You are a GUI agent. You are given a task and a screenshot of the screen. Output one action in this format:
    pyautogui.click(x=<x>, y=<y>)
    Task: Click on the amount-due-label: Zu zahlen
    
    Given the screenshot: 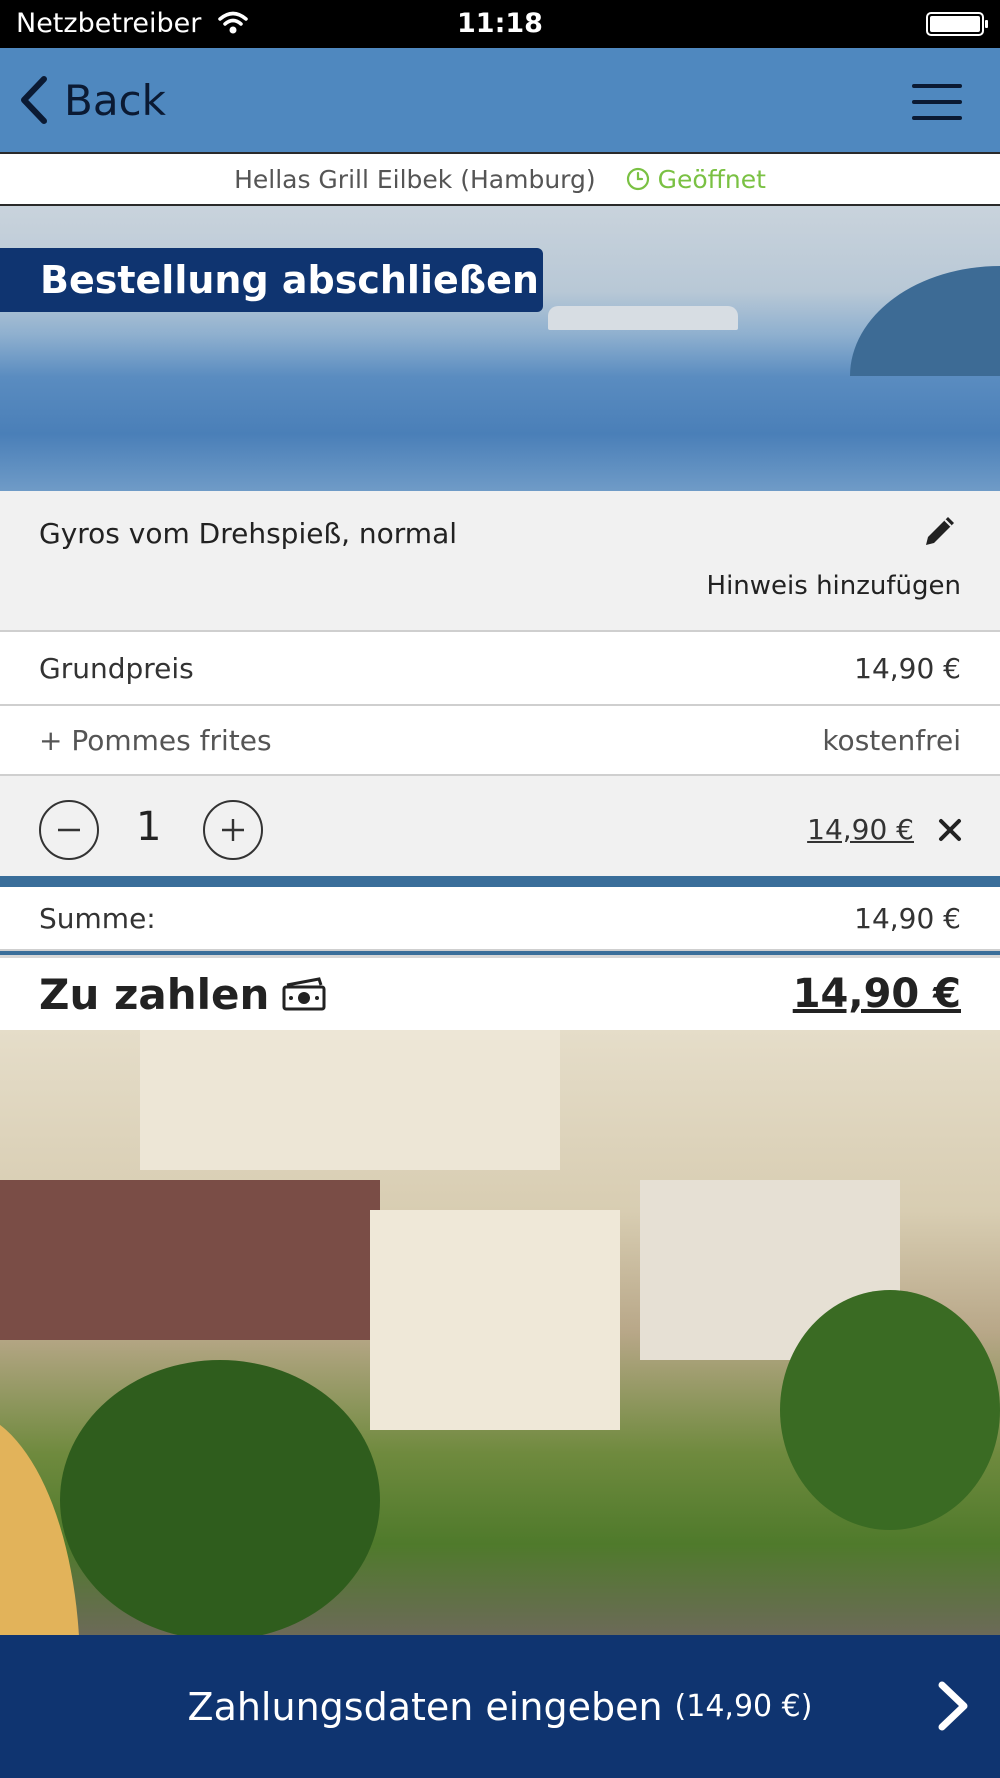 What is the action you would take?
    pyautogui.click(x=154, y=994)
    